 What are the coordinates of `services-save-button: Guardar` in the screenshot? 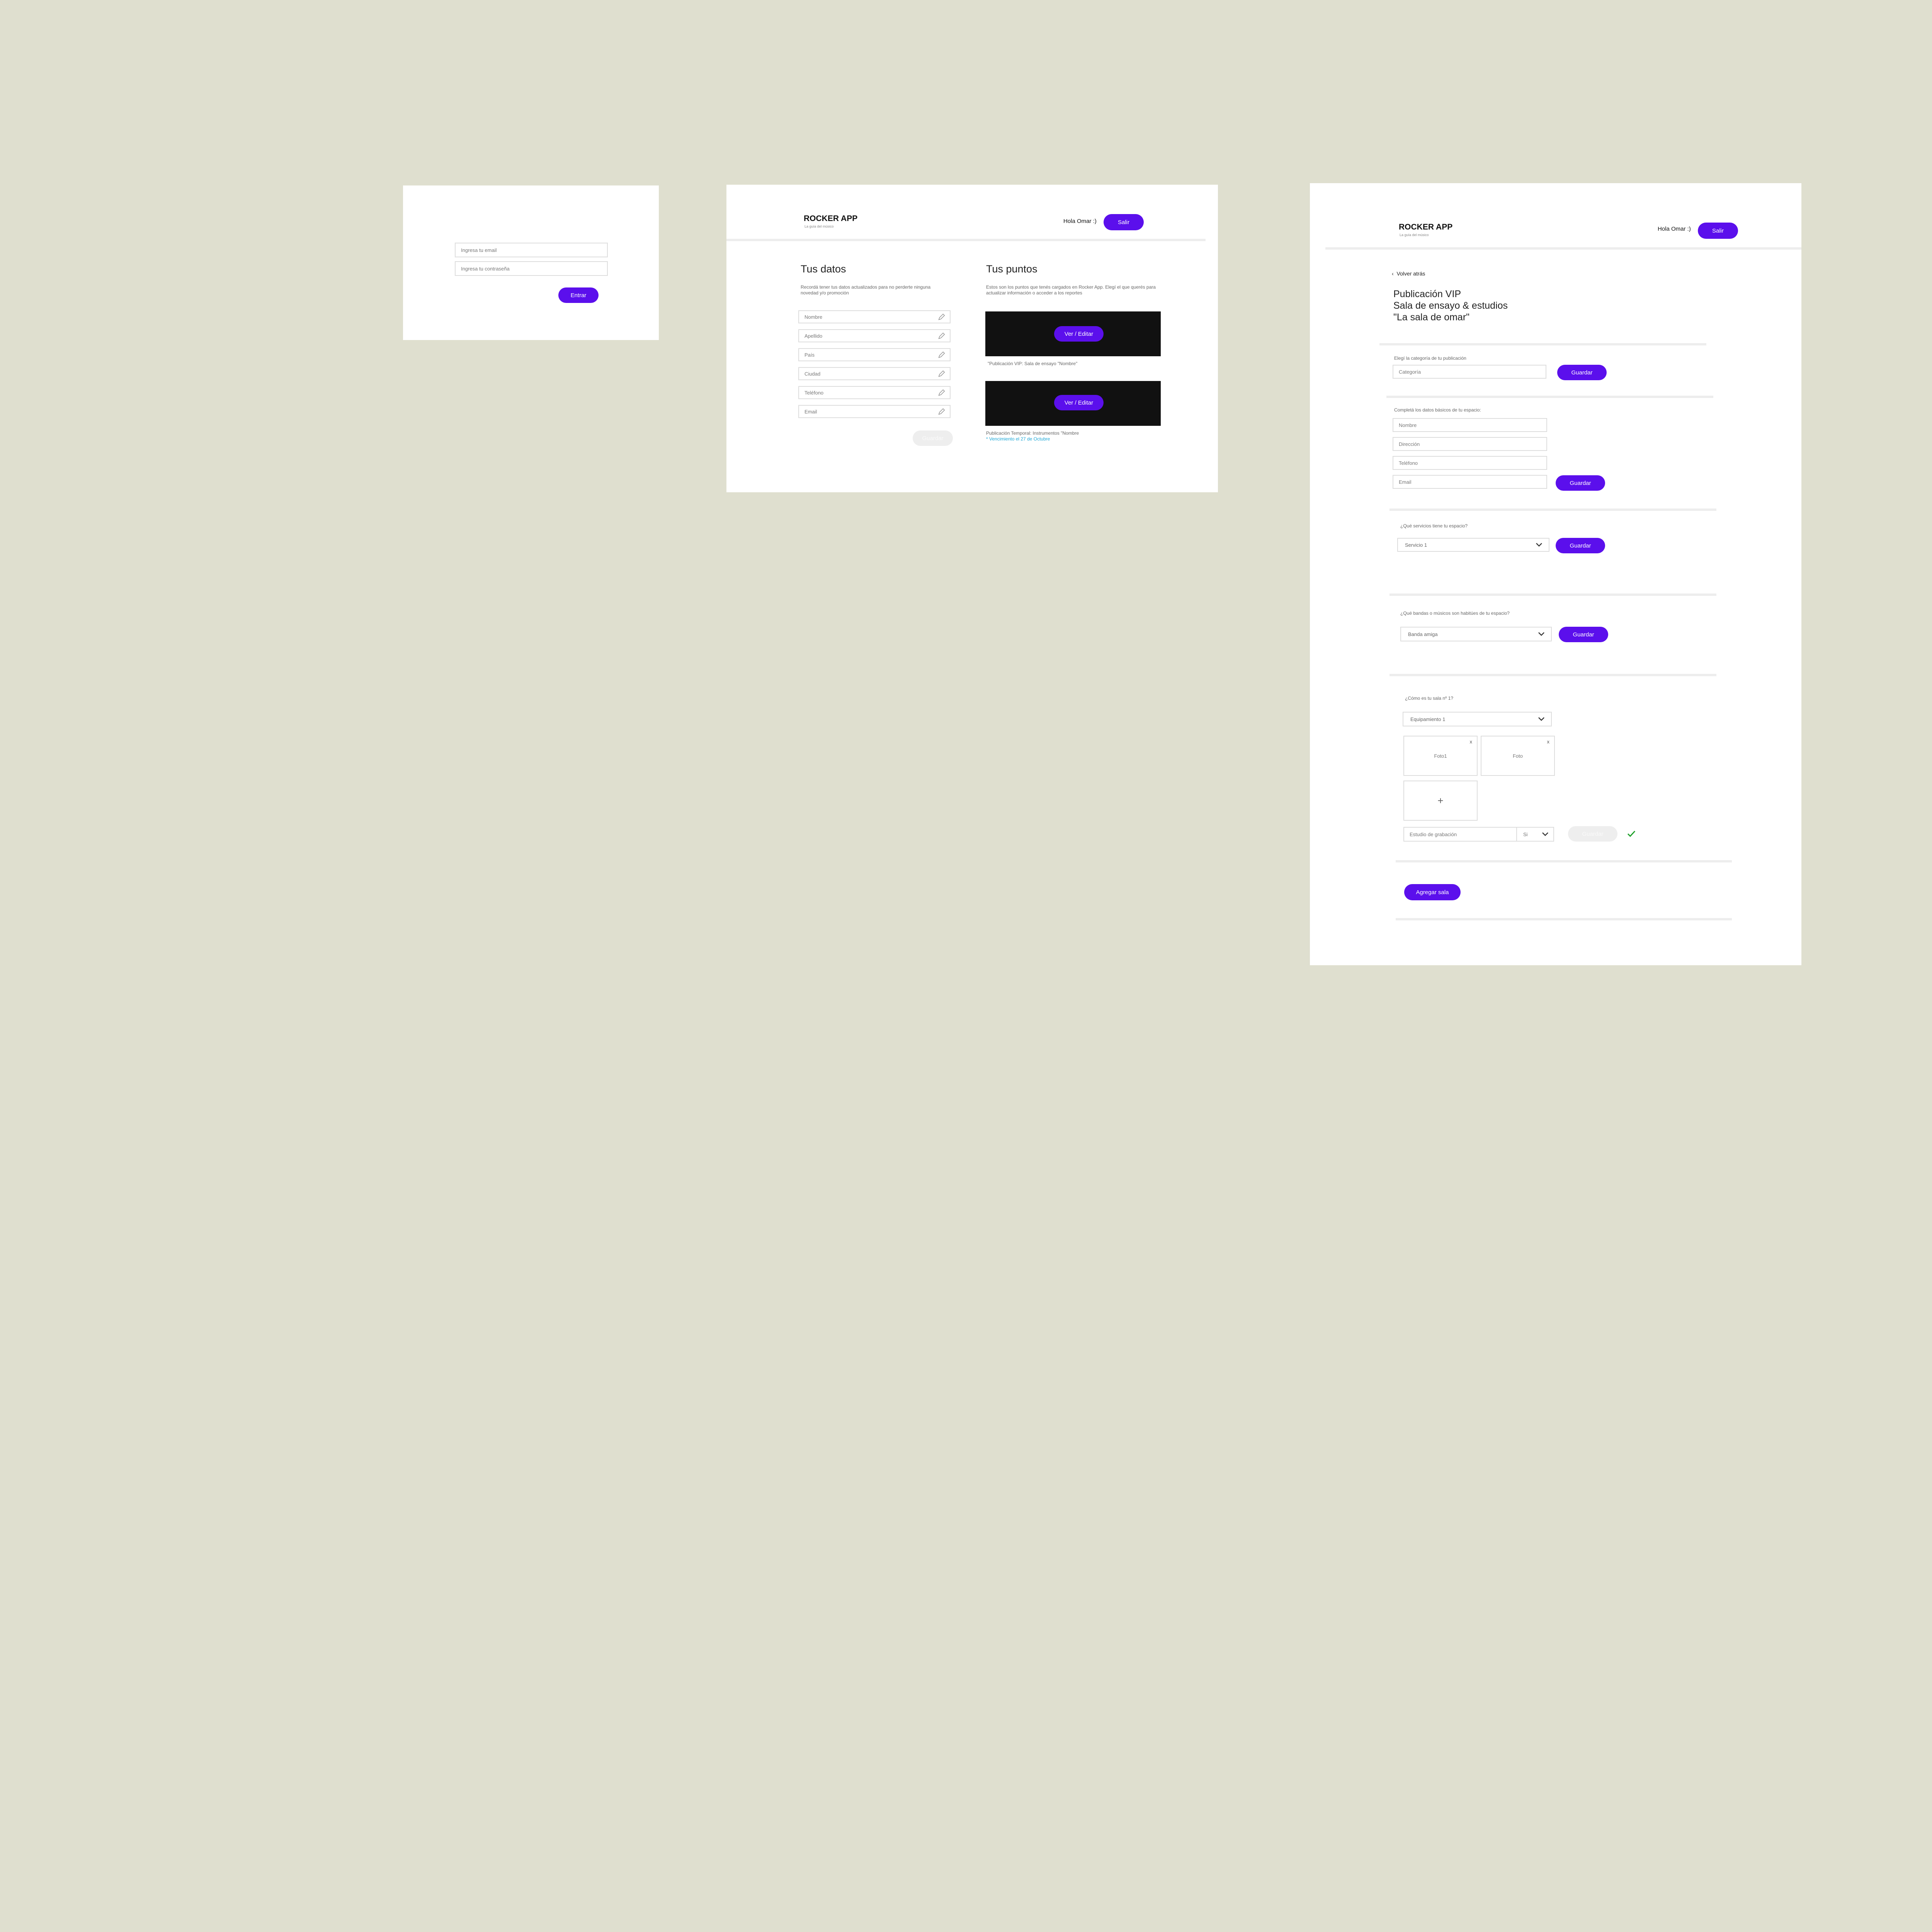 It's located at (1581, 546).